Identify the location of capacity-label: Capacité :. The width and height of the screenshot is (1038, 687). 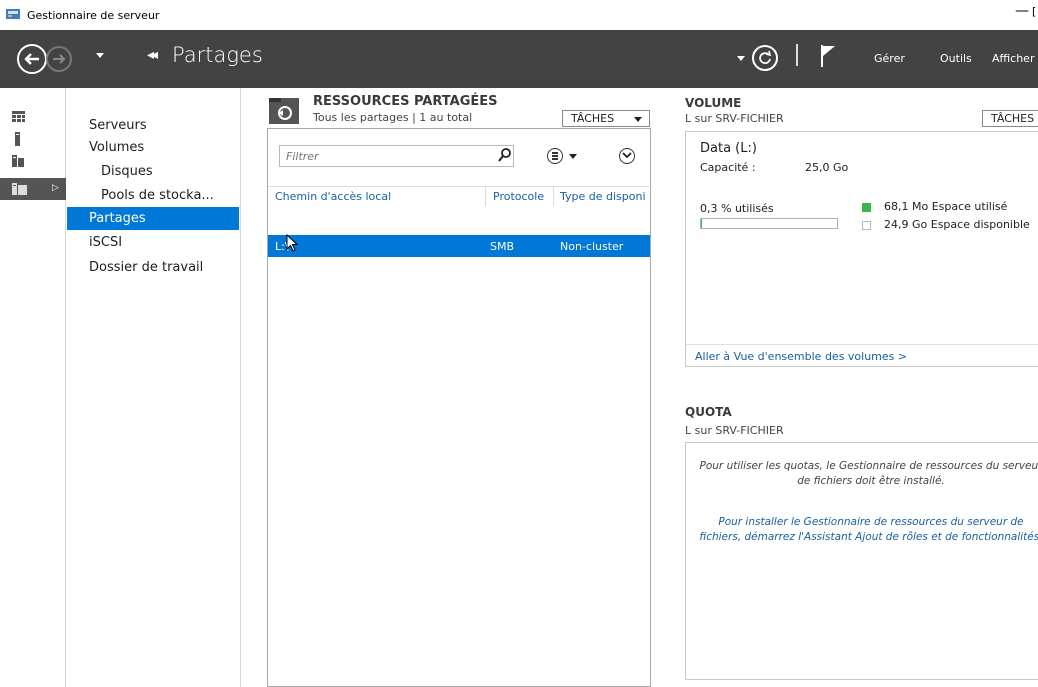
(728, 167).